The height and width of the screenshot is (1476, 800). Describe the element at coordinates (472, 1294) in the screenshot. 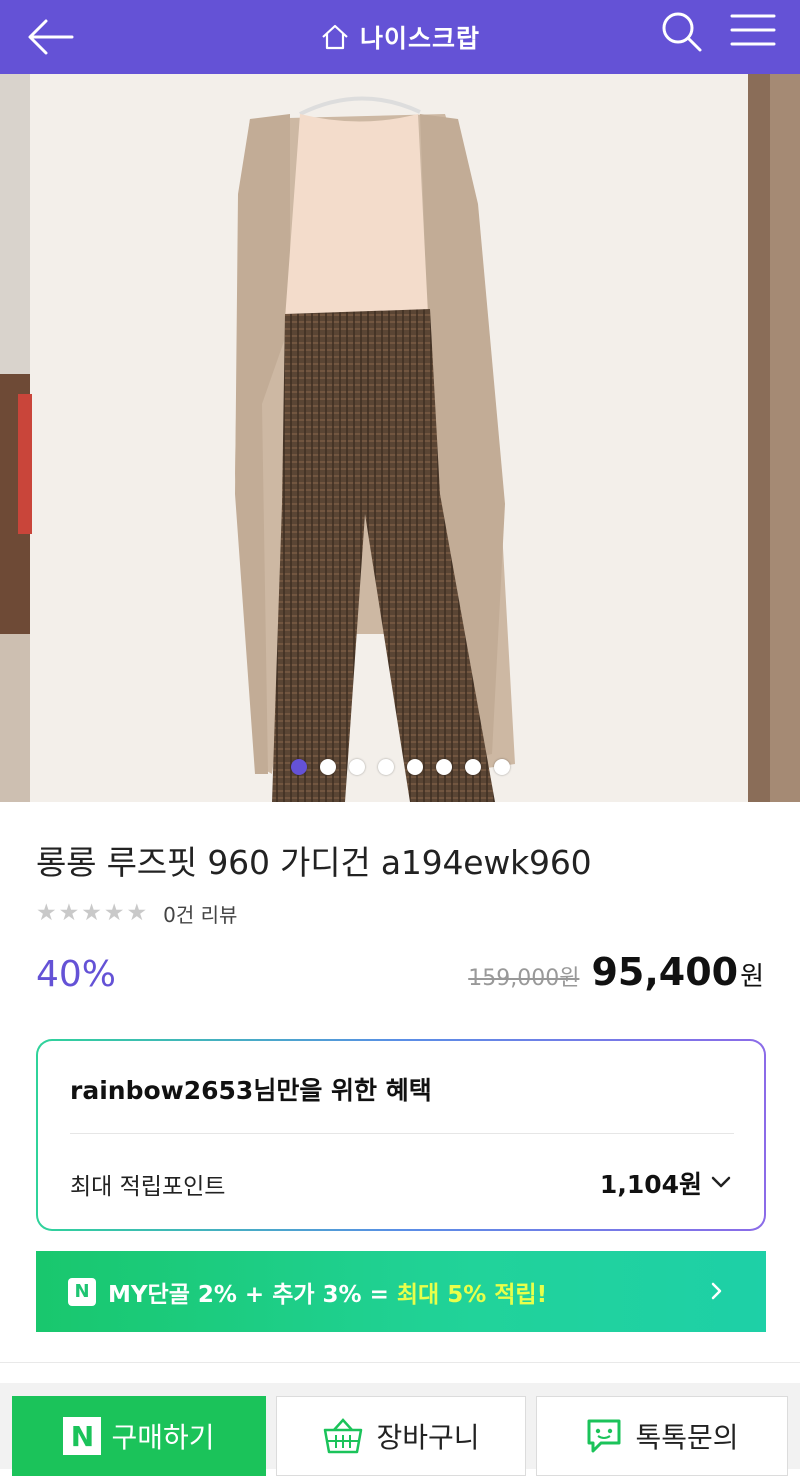

I see `promo-text-highlight: 최대 5% 적립!` at that location.